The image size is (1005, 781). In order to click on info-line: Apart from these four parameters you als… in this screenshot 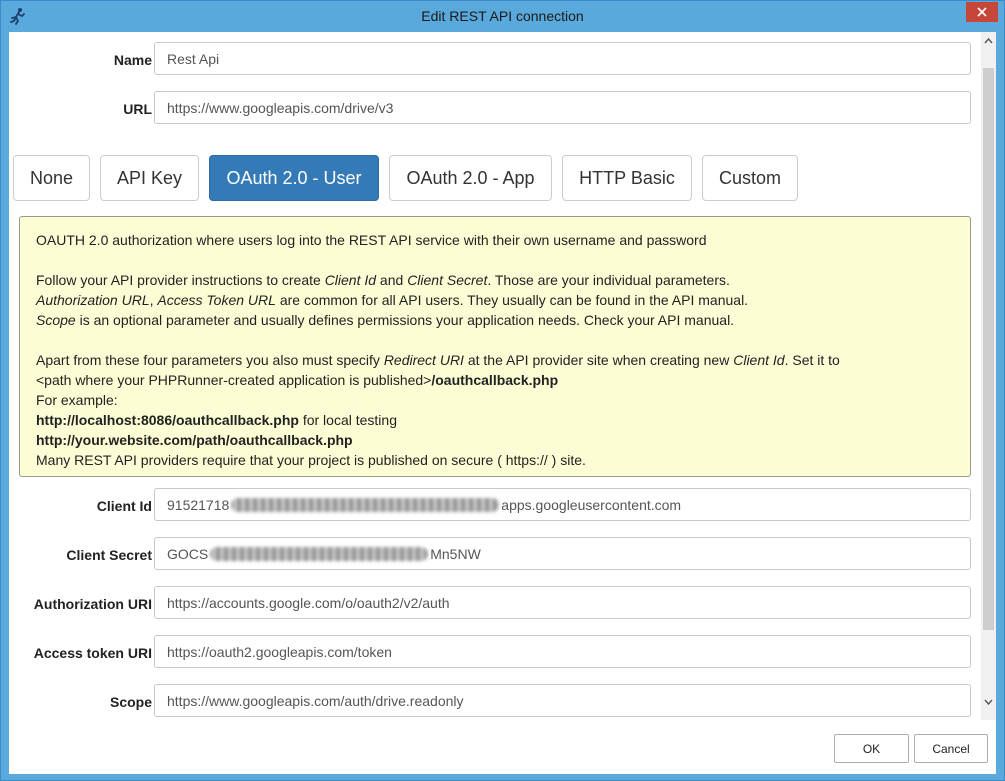, I will do `click(438, 360)`.